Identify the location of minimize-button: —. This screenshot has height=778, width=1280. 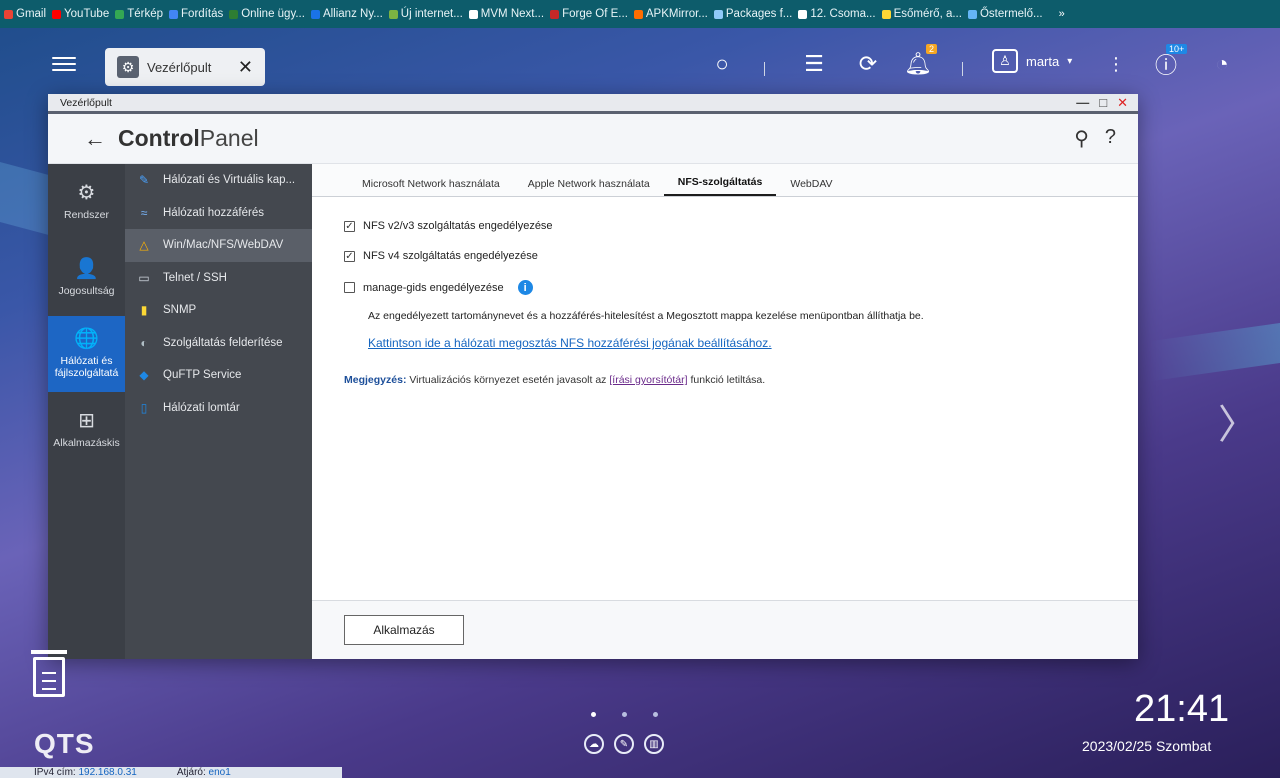
(1082, 103).